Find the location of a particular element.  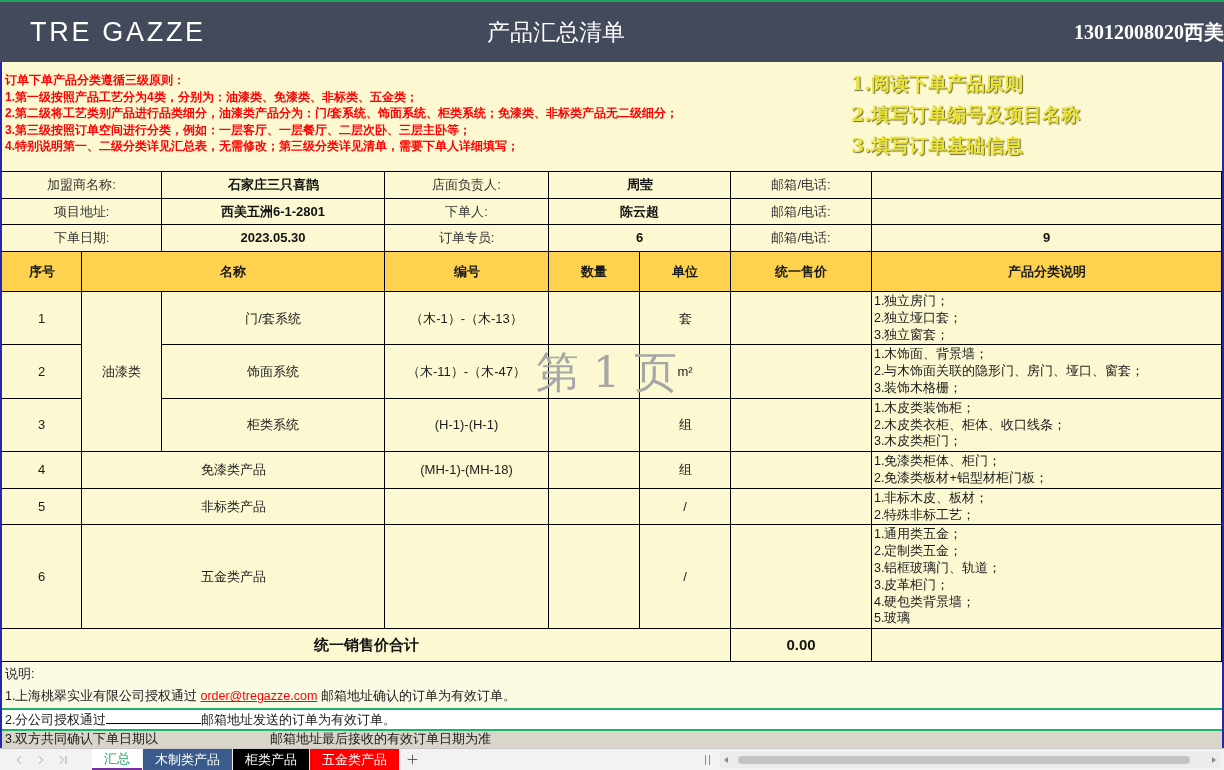

category-note: 1.木饰面、背景墙； is located at coordinates (932, 355).